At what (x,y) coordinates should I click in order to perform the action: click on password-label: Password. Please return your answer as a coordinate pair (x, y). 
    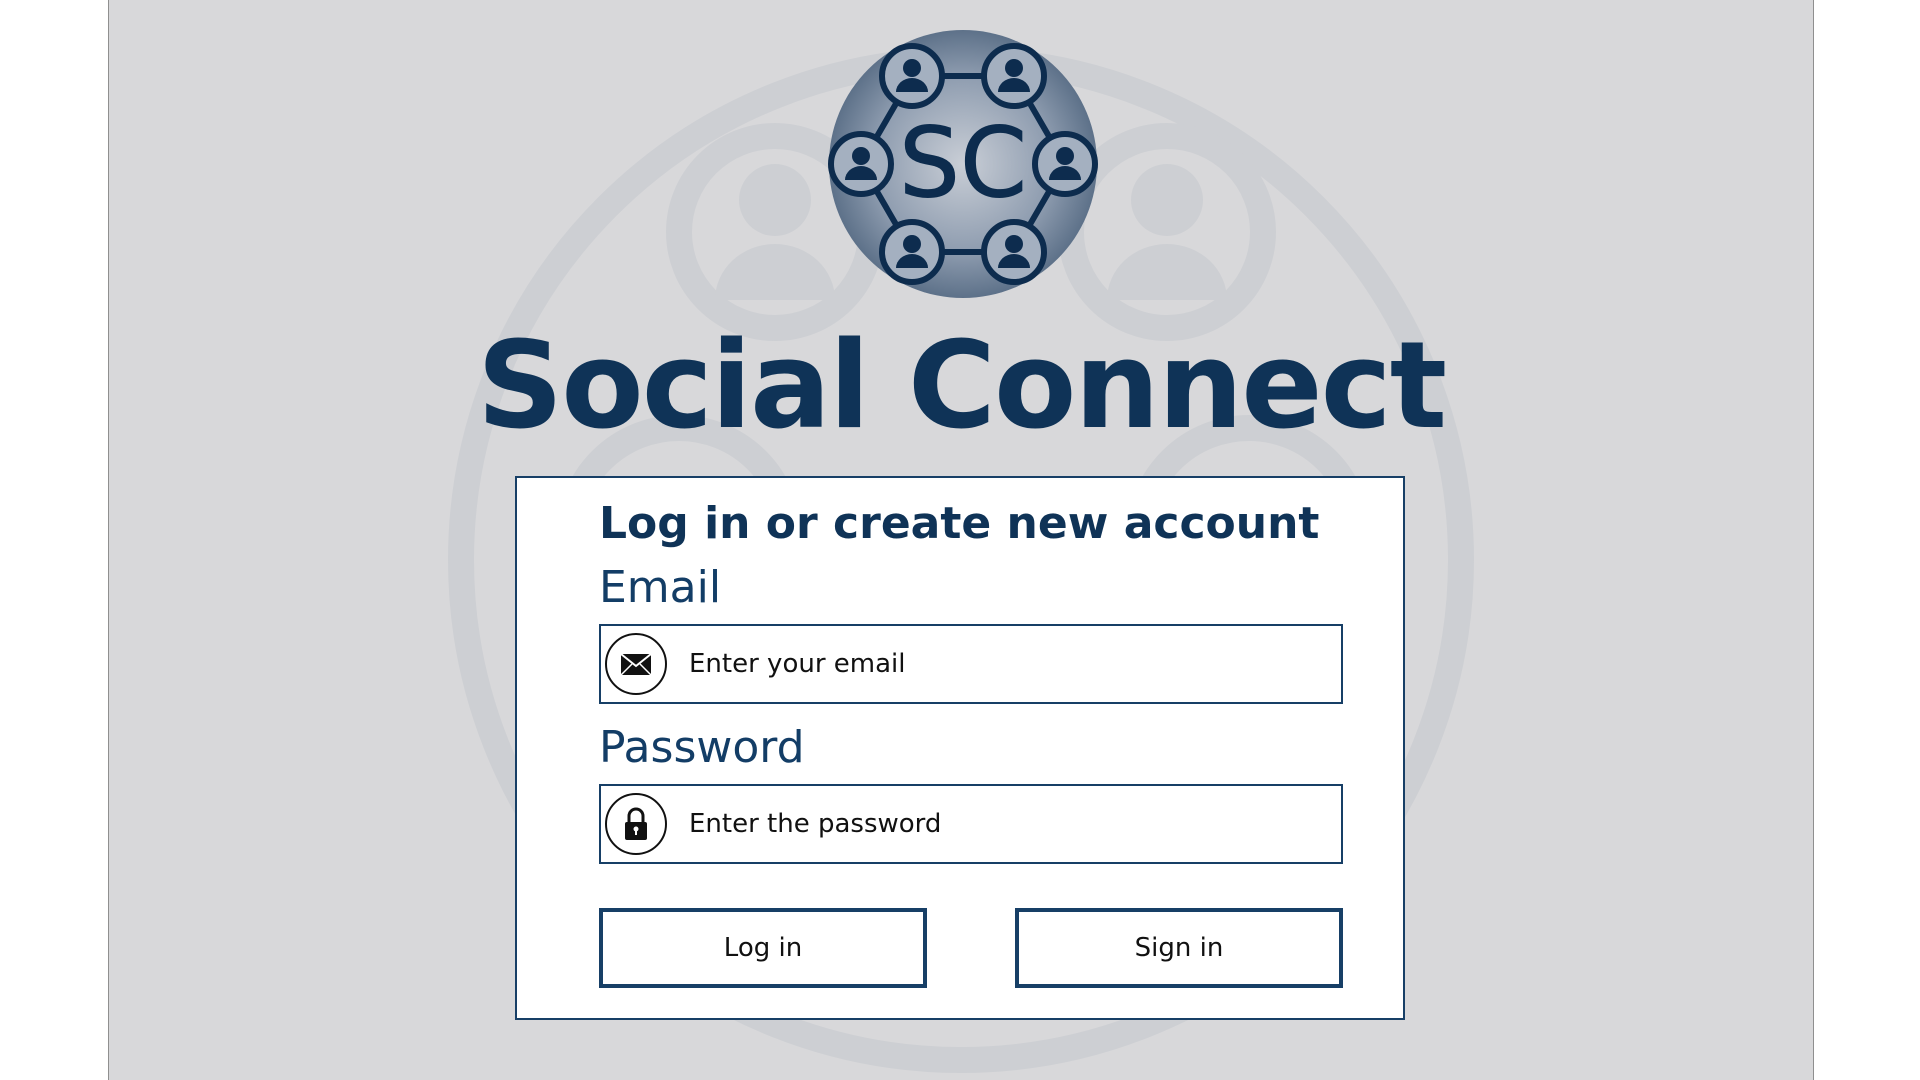
    Looking at the image, I should click on (702, 747).